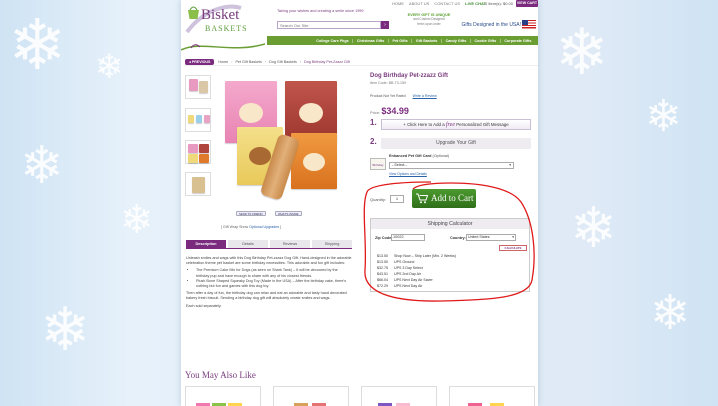 This screenshot has height=406, width=718. What do you see at coordinates (264, 227) in the screenshot?
I see `optional-upgrades-link: Optional Upgrades` at bounding box center [264, 227].